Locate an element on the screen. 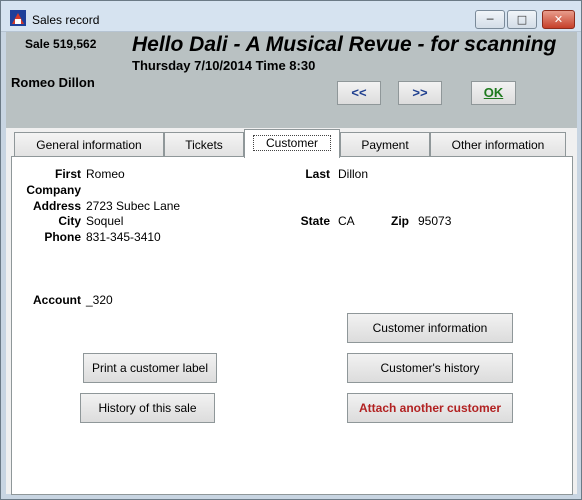  history-of-sale-button: History of this sale is located at coordinates (147, 408).